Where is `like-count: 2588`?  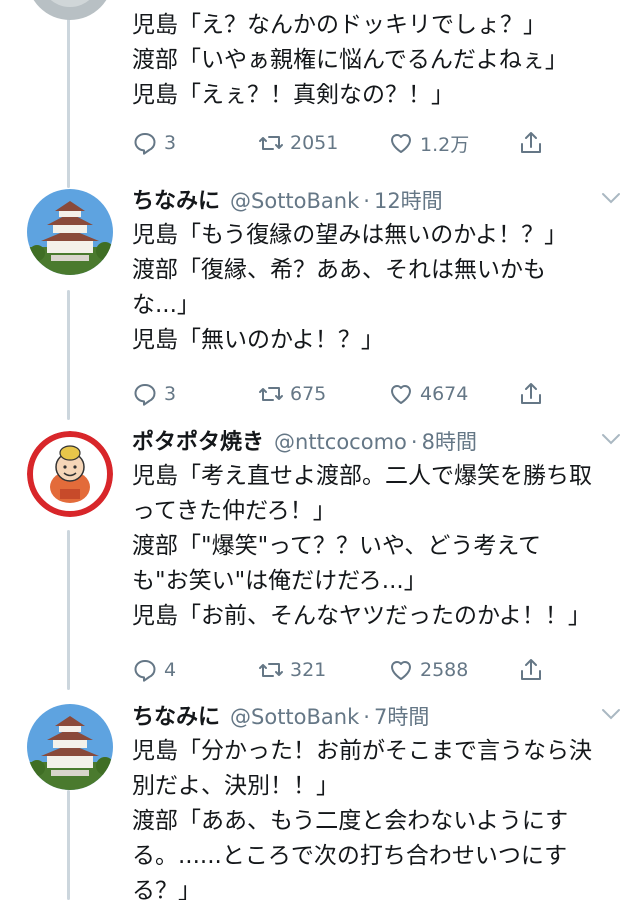
like-count: 2588 is located at coordinates (444, 670).